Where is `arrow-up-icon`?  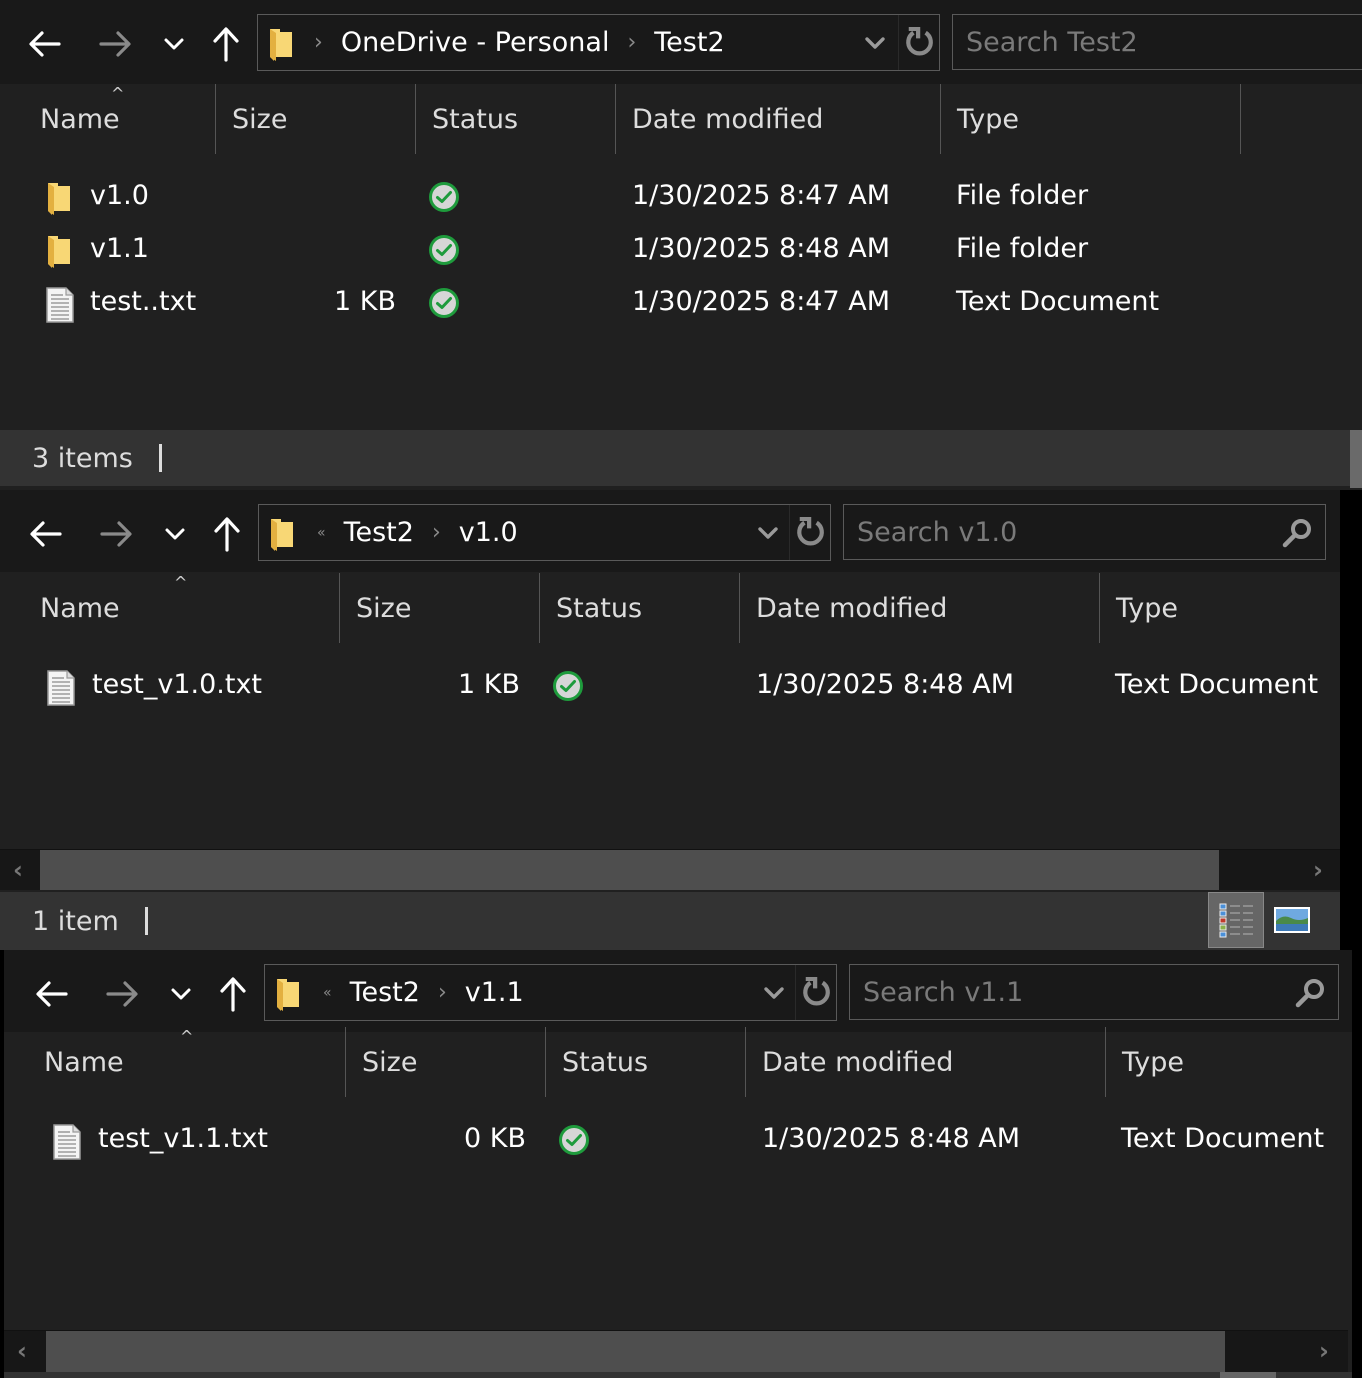
arrow-up-icon is located at coordinates (227, 534).